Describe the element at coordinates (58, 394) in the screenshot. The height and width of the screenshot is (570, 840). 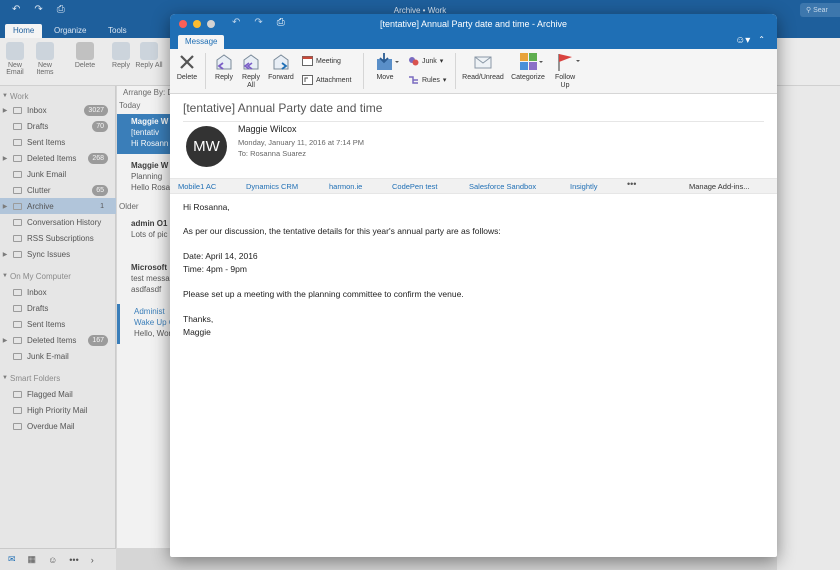
I see `smart-folder-flagged: Flagged Mail` at that location.